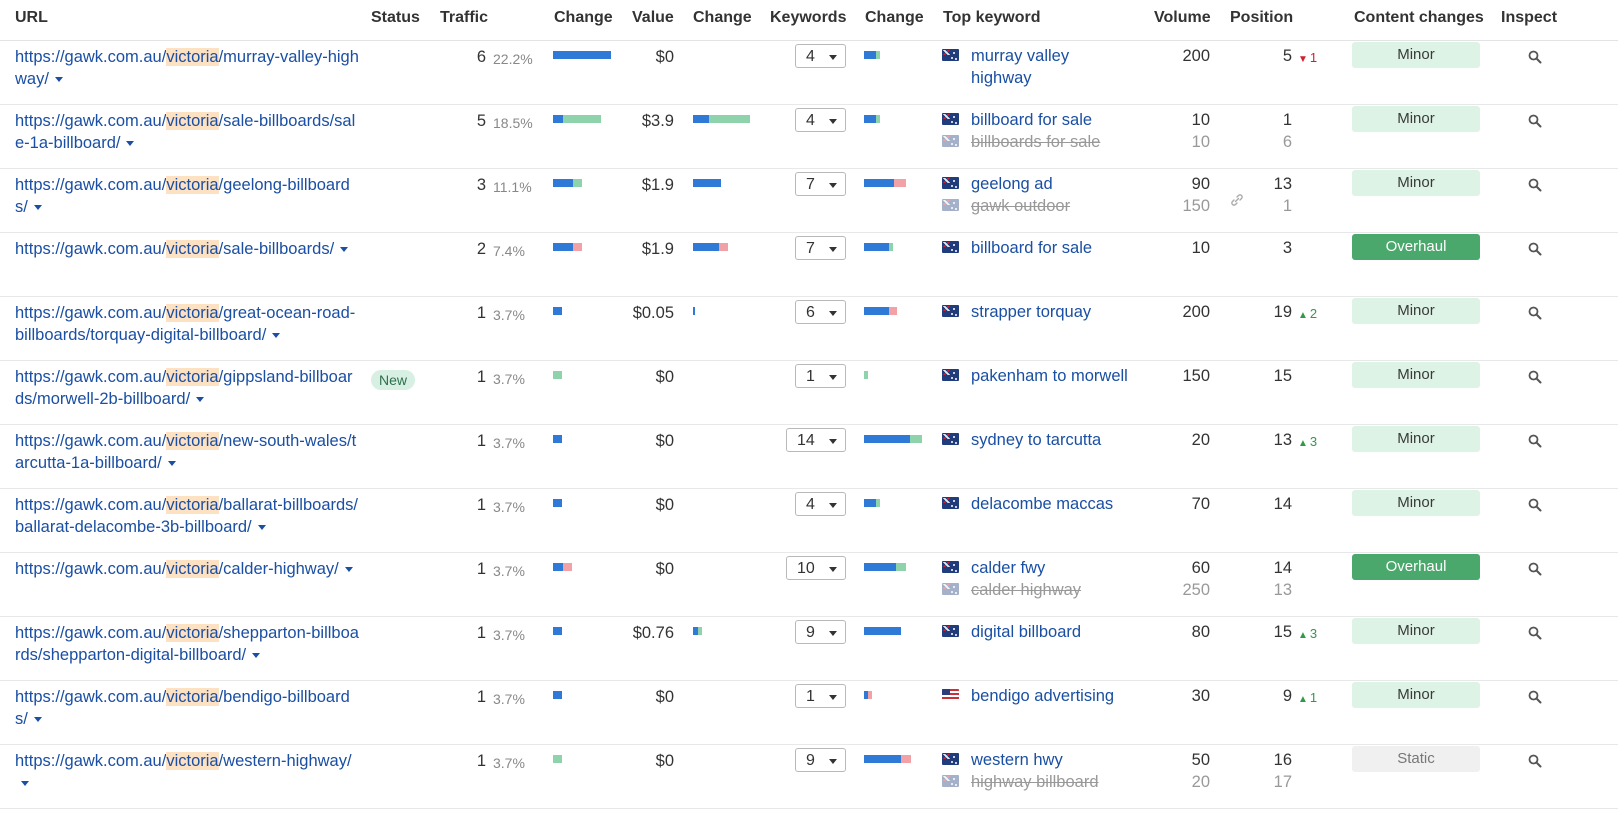 This screenshot has height=826, width=1618. Describe the element at coordinates (1012, 184) in the screenshot. I see `top-keyword-link: geelong ad` at that location.